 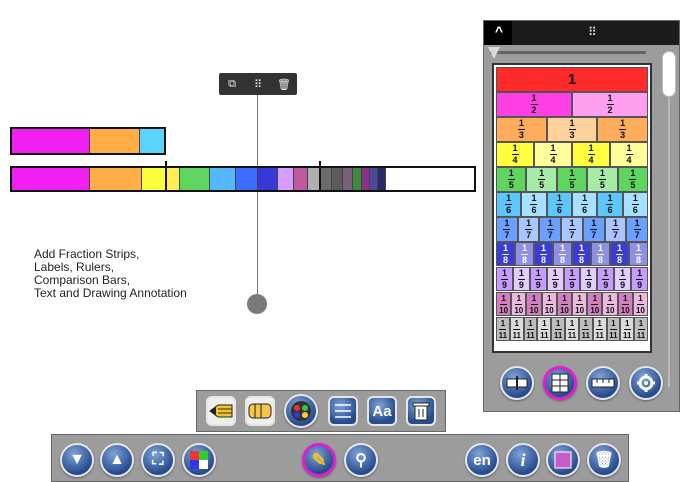 I want to click on color-wheel-button, so click(x=301, y=411).